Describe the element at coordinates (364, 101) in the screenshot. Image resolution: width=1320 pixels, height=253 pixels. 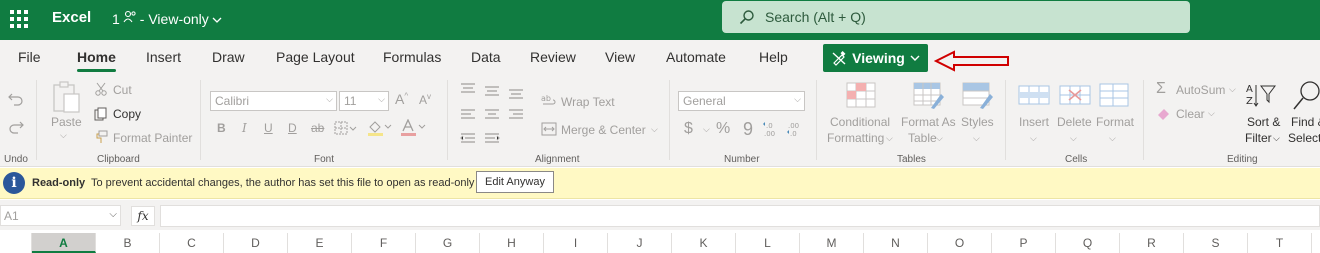
I see `font-size-select: 11 ⌵` at that location.